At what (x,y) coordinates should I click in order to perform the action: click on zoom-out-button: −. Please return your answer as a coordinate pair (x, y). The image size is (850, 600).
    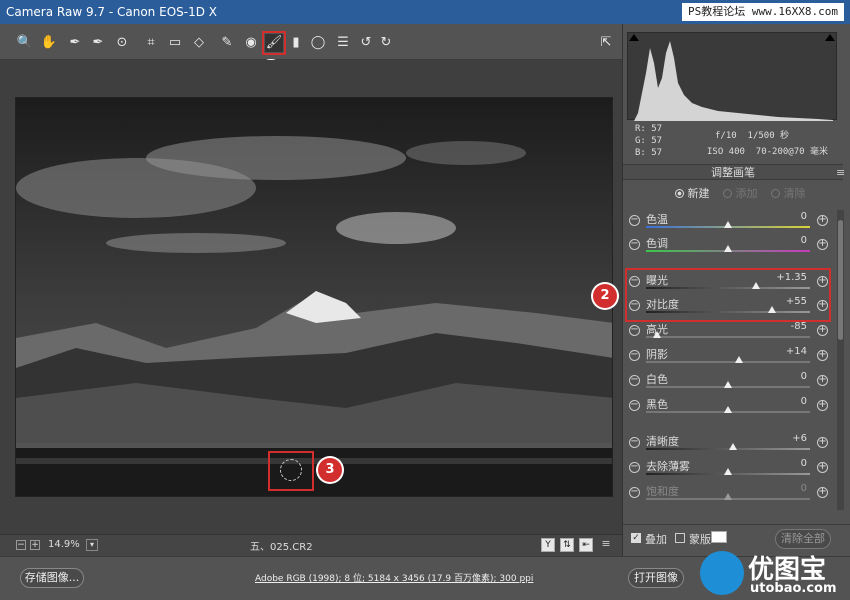
    Looking at the image, I should click on (21, 545).